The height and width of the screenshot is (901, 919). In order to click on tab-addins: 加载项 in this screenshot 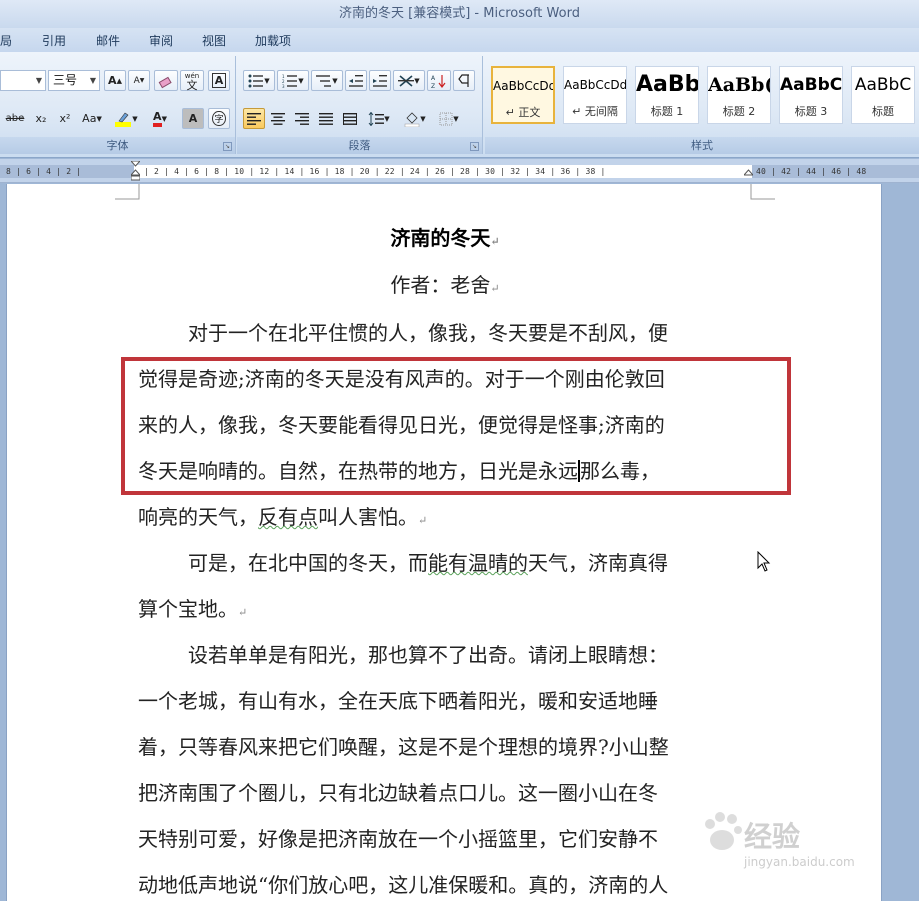, I will do `click(273, 40)`.